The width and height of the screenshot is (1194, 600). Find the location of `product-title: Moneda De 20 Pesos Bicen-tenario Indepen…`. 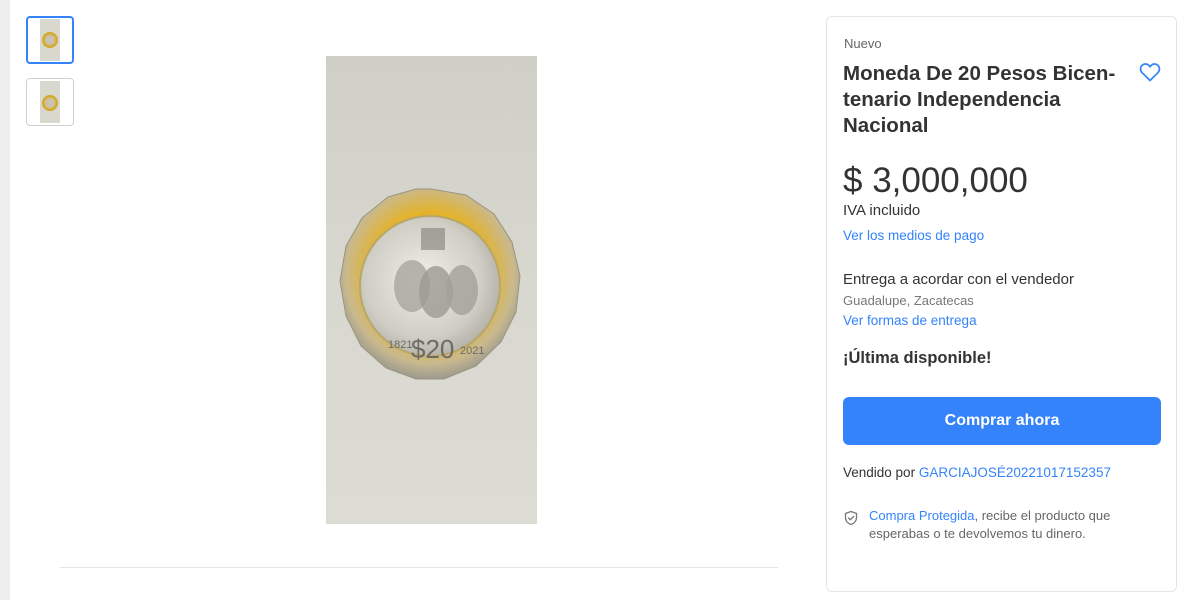

product-title: Moneda De 20 Pesos Bicen-tenario Indepen… is located at coordinates (979, 99).